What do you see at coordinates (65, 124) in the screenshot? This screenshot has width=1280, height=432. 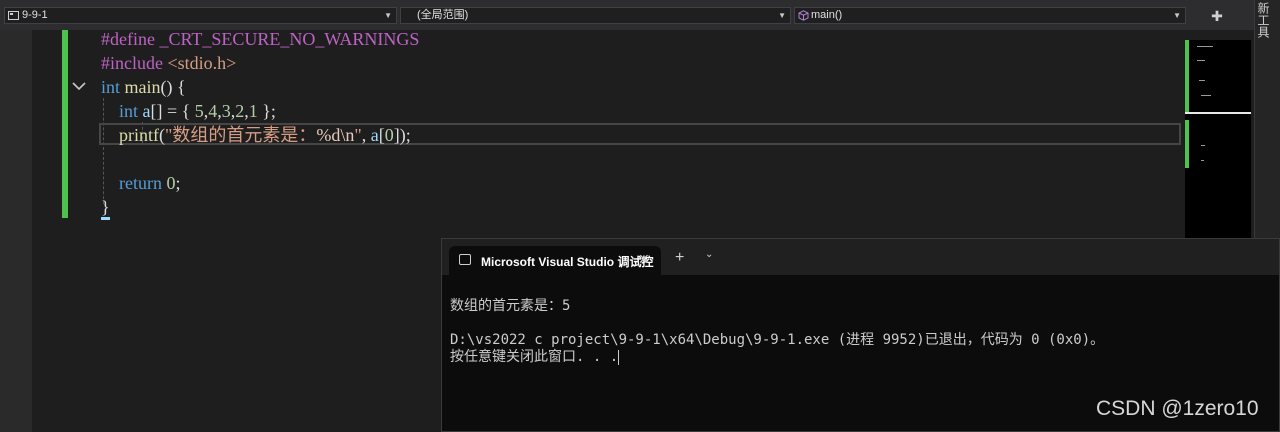 I see `change-tracking-bar` at bounding box center [65, 124].